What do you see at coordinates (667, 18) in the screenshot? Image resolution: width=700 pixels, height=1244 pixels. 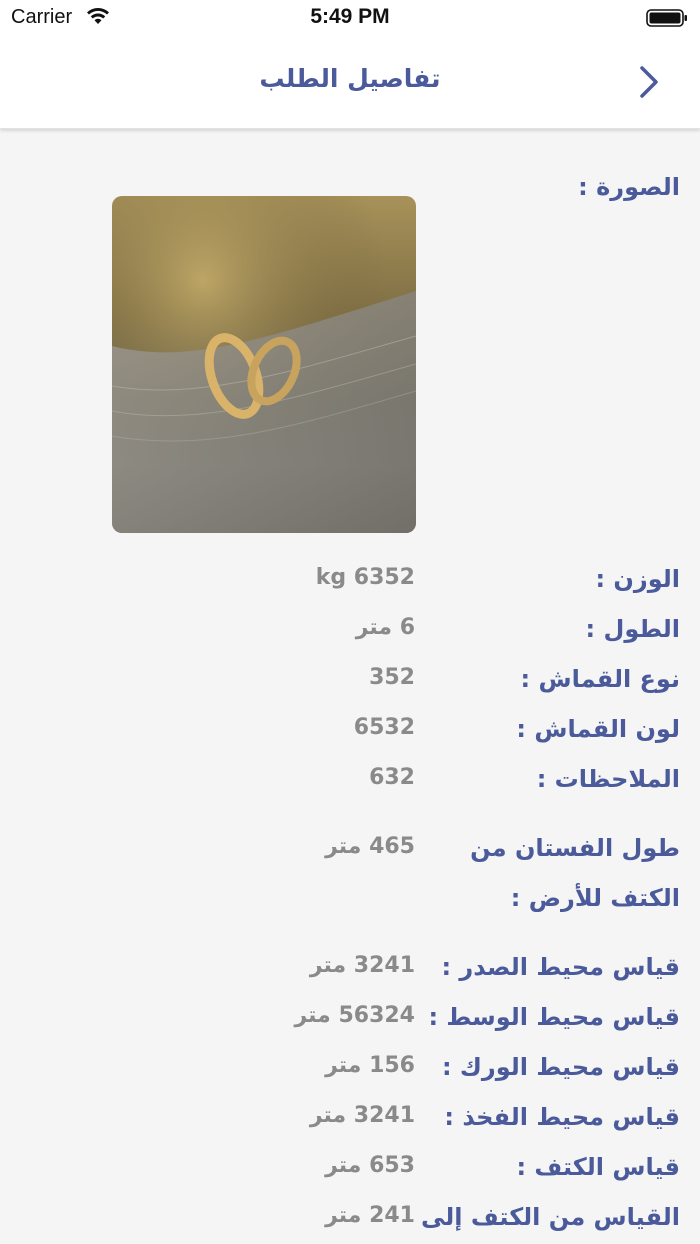 I see `battery-icon` at bounding box center [667, 18].